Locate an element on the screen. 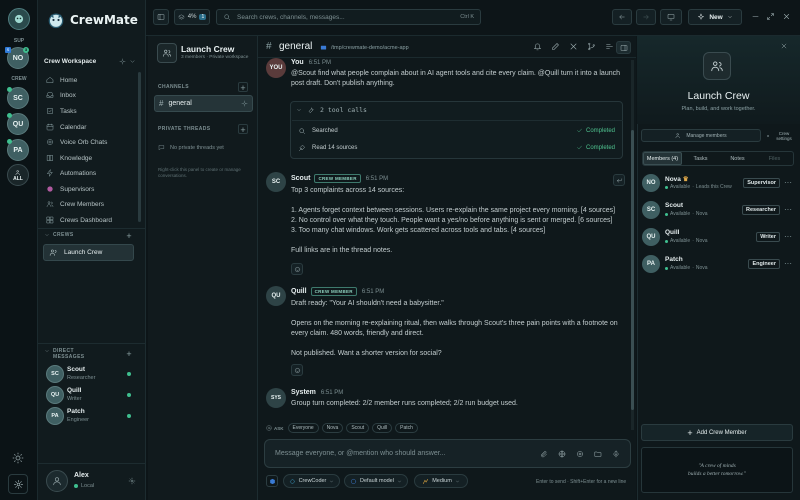  wrench-icon is located at coordinates (311, 110).